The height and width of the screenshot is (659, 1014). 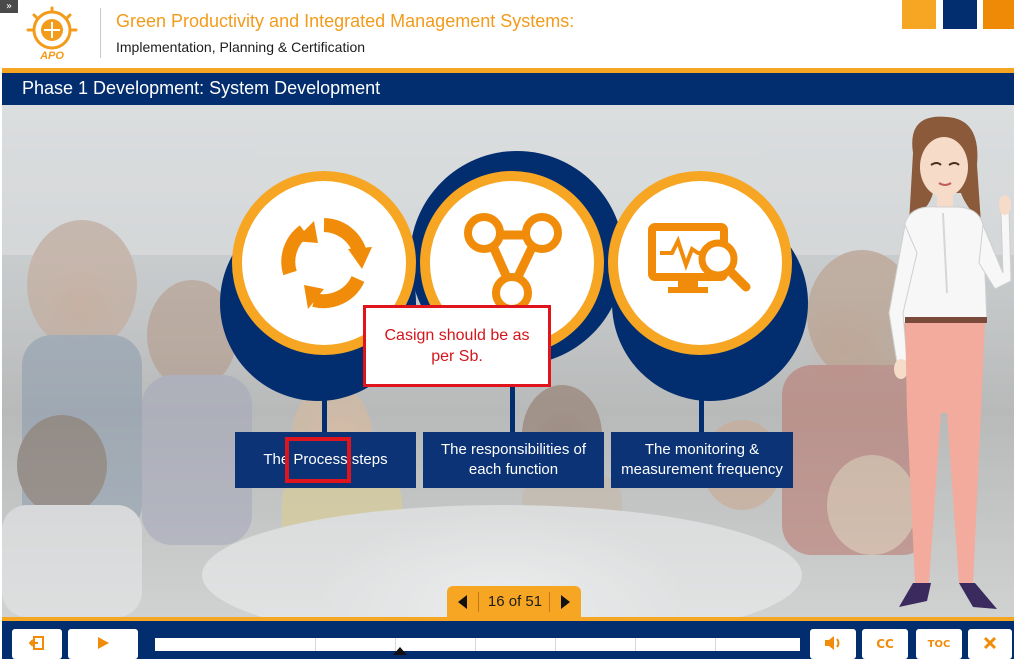 I want to click on progress-track, so click(x=477, y=644).